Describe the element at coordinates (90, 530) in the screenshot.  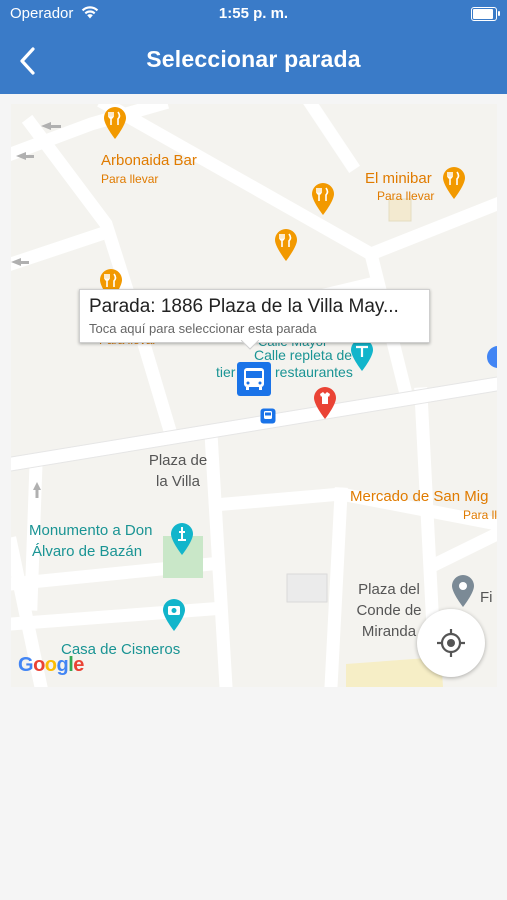
I see `place-label-monumento-1: Monumento a Don` at that location.